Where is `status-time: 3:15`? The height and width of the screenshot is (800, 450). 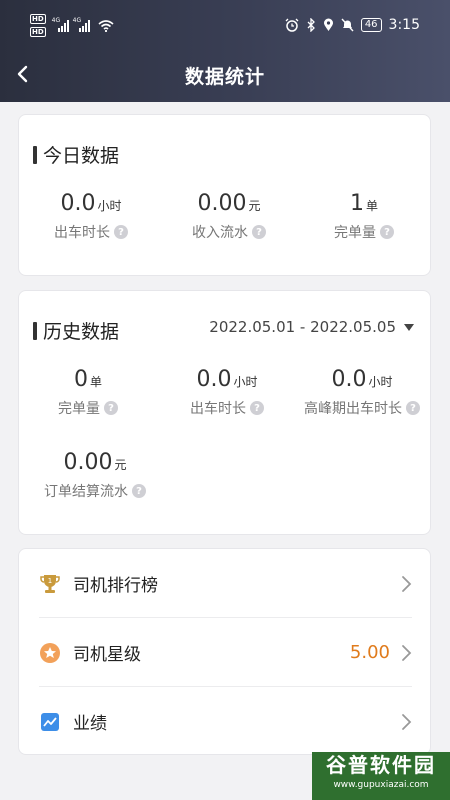 status-time: 3:15 is located at coordinates (404, 25).